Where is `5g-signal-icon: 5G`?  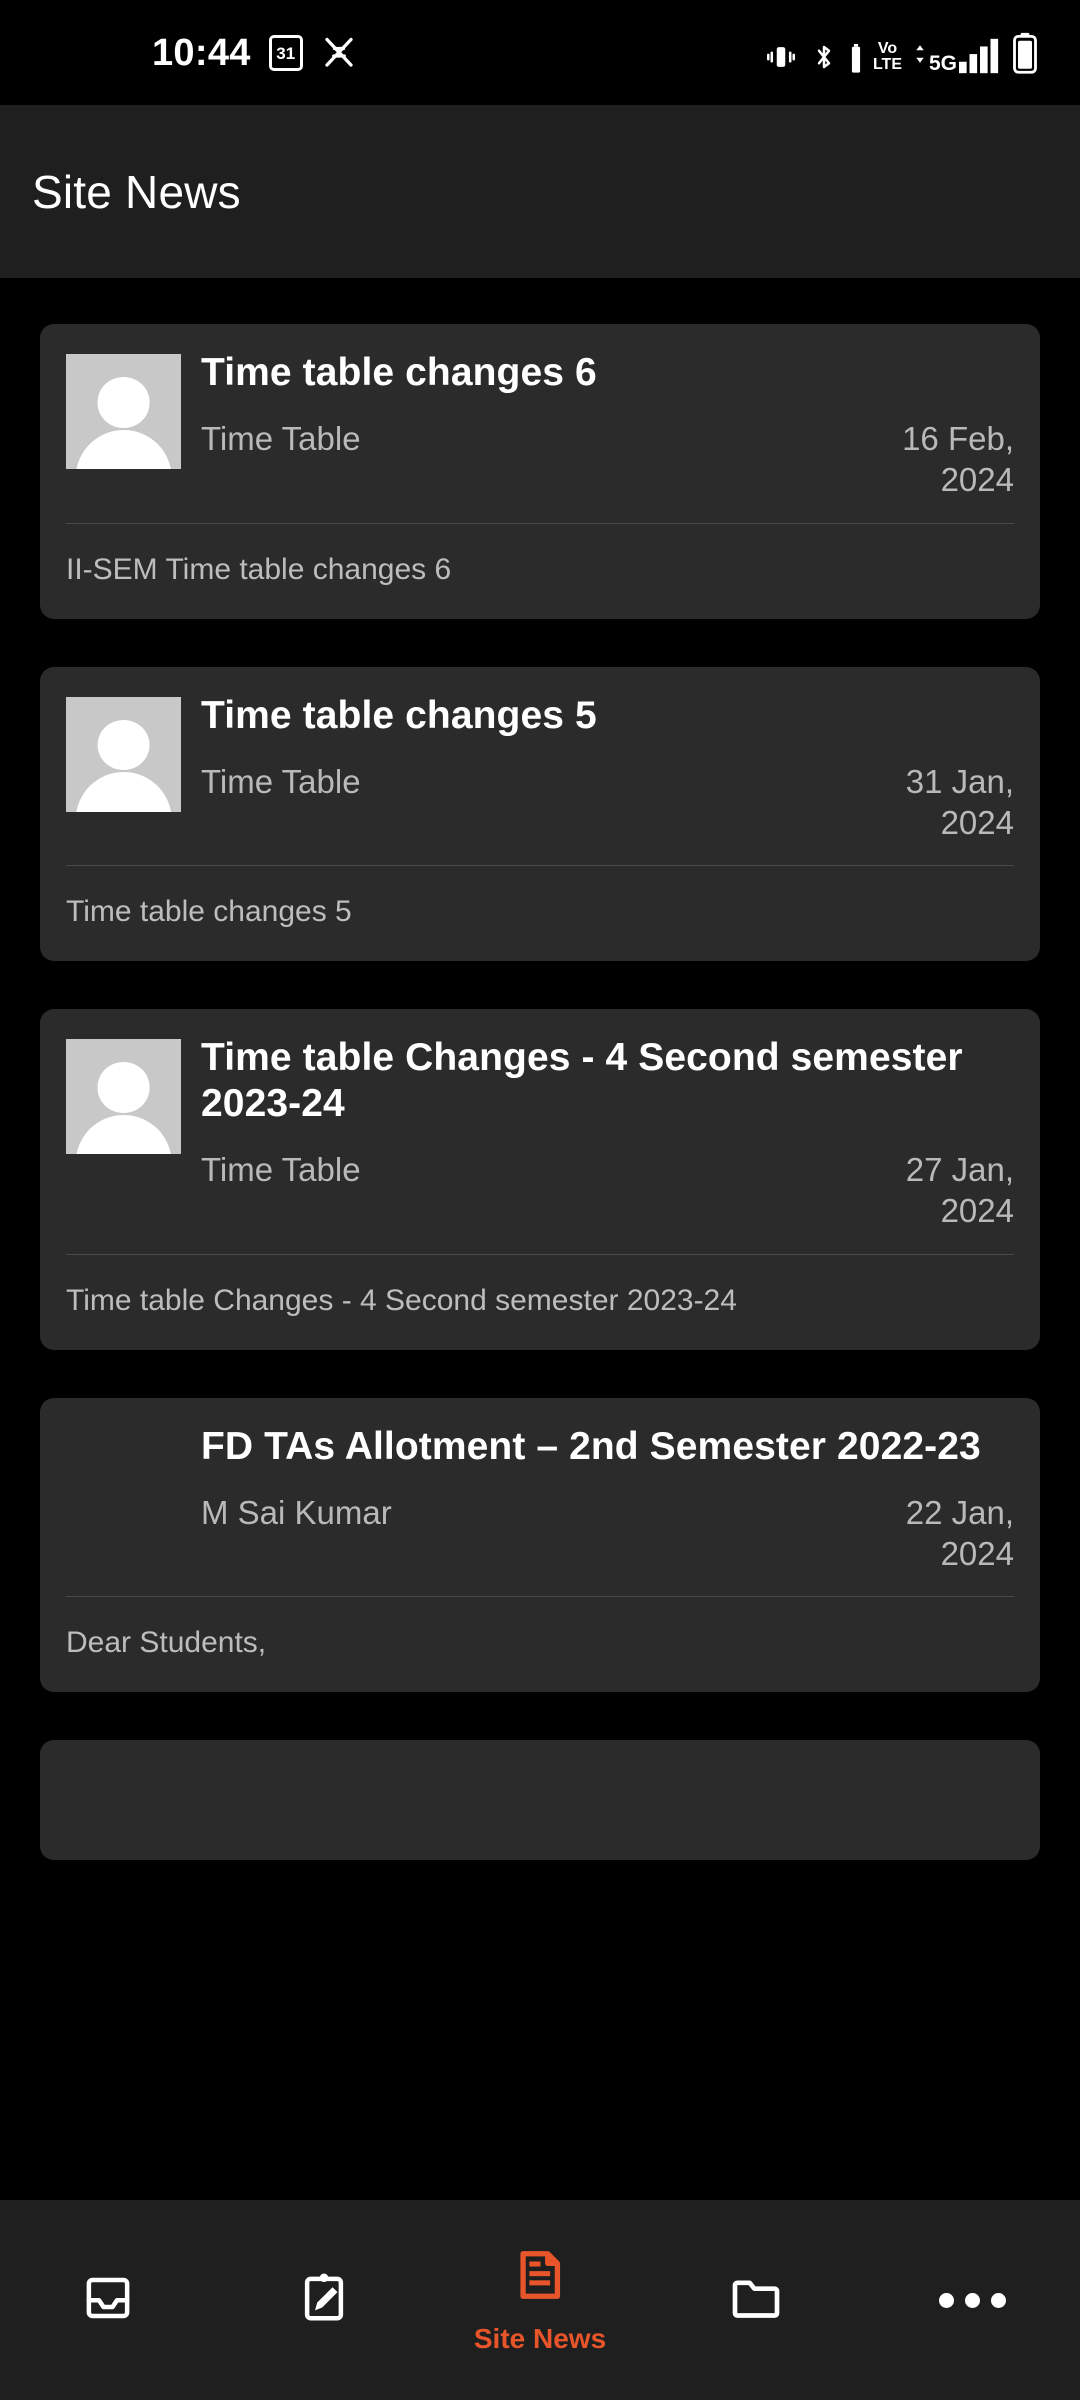 5g-signal-icon: 5G is located at coordinates (957, 56).